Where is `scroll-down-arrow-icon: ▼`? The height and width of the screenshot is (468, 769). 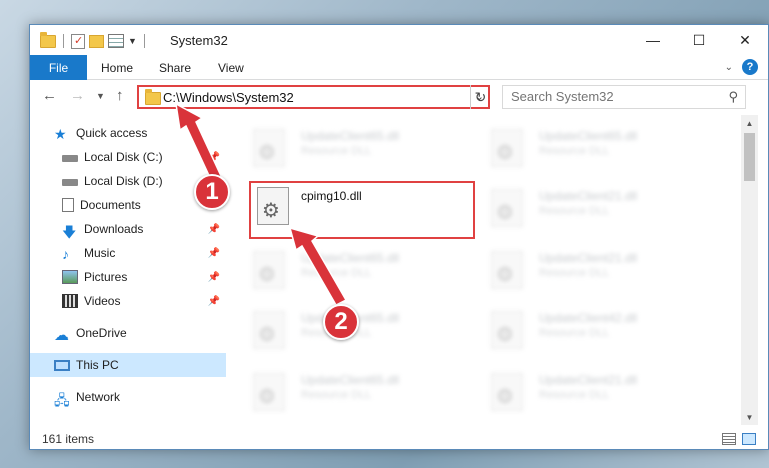 scroll-down-arrow-icon: ▼ is located at coordinates (749, 417).